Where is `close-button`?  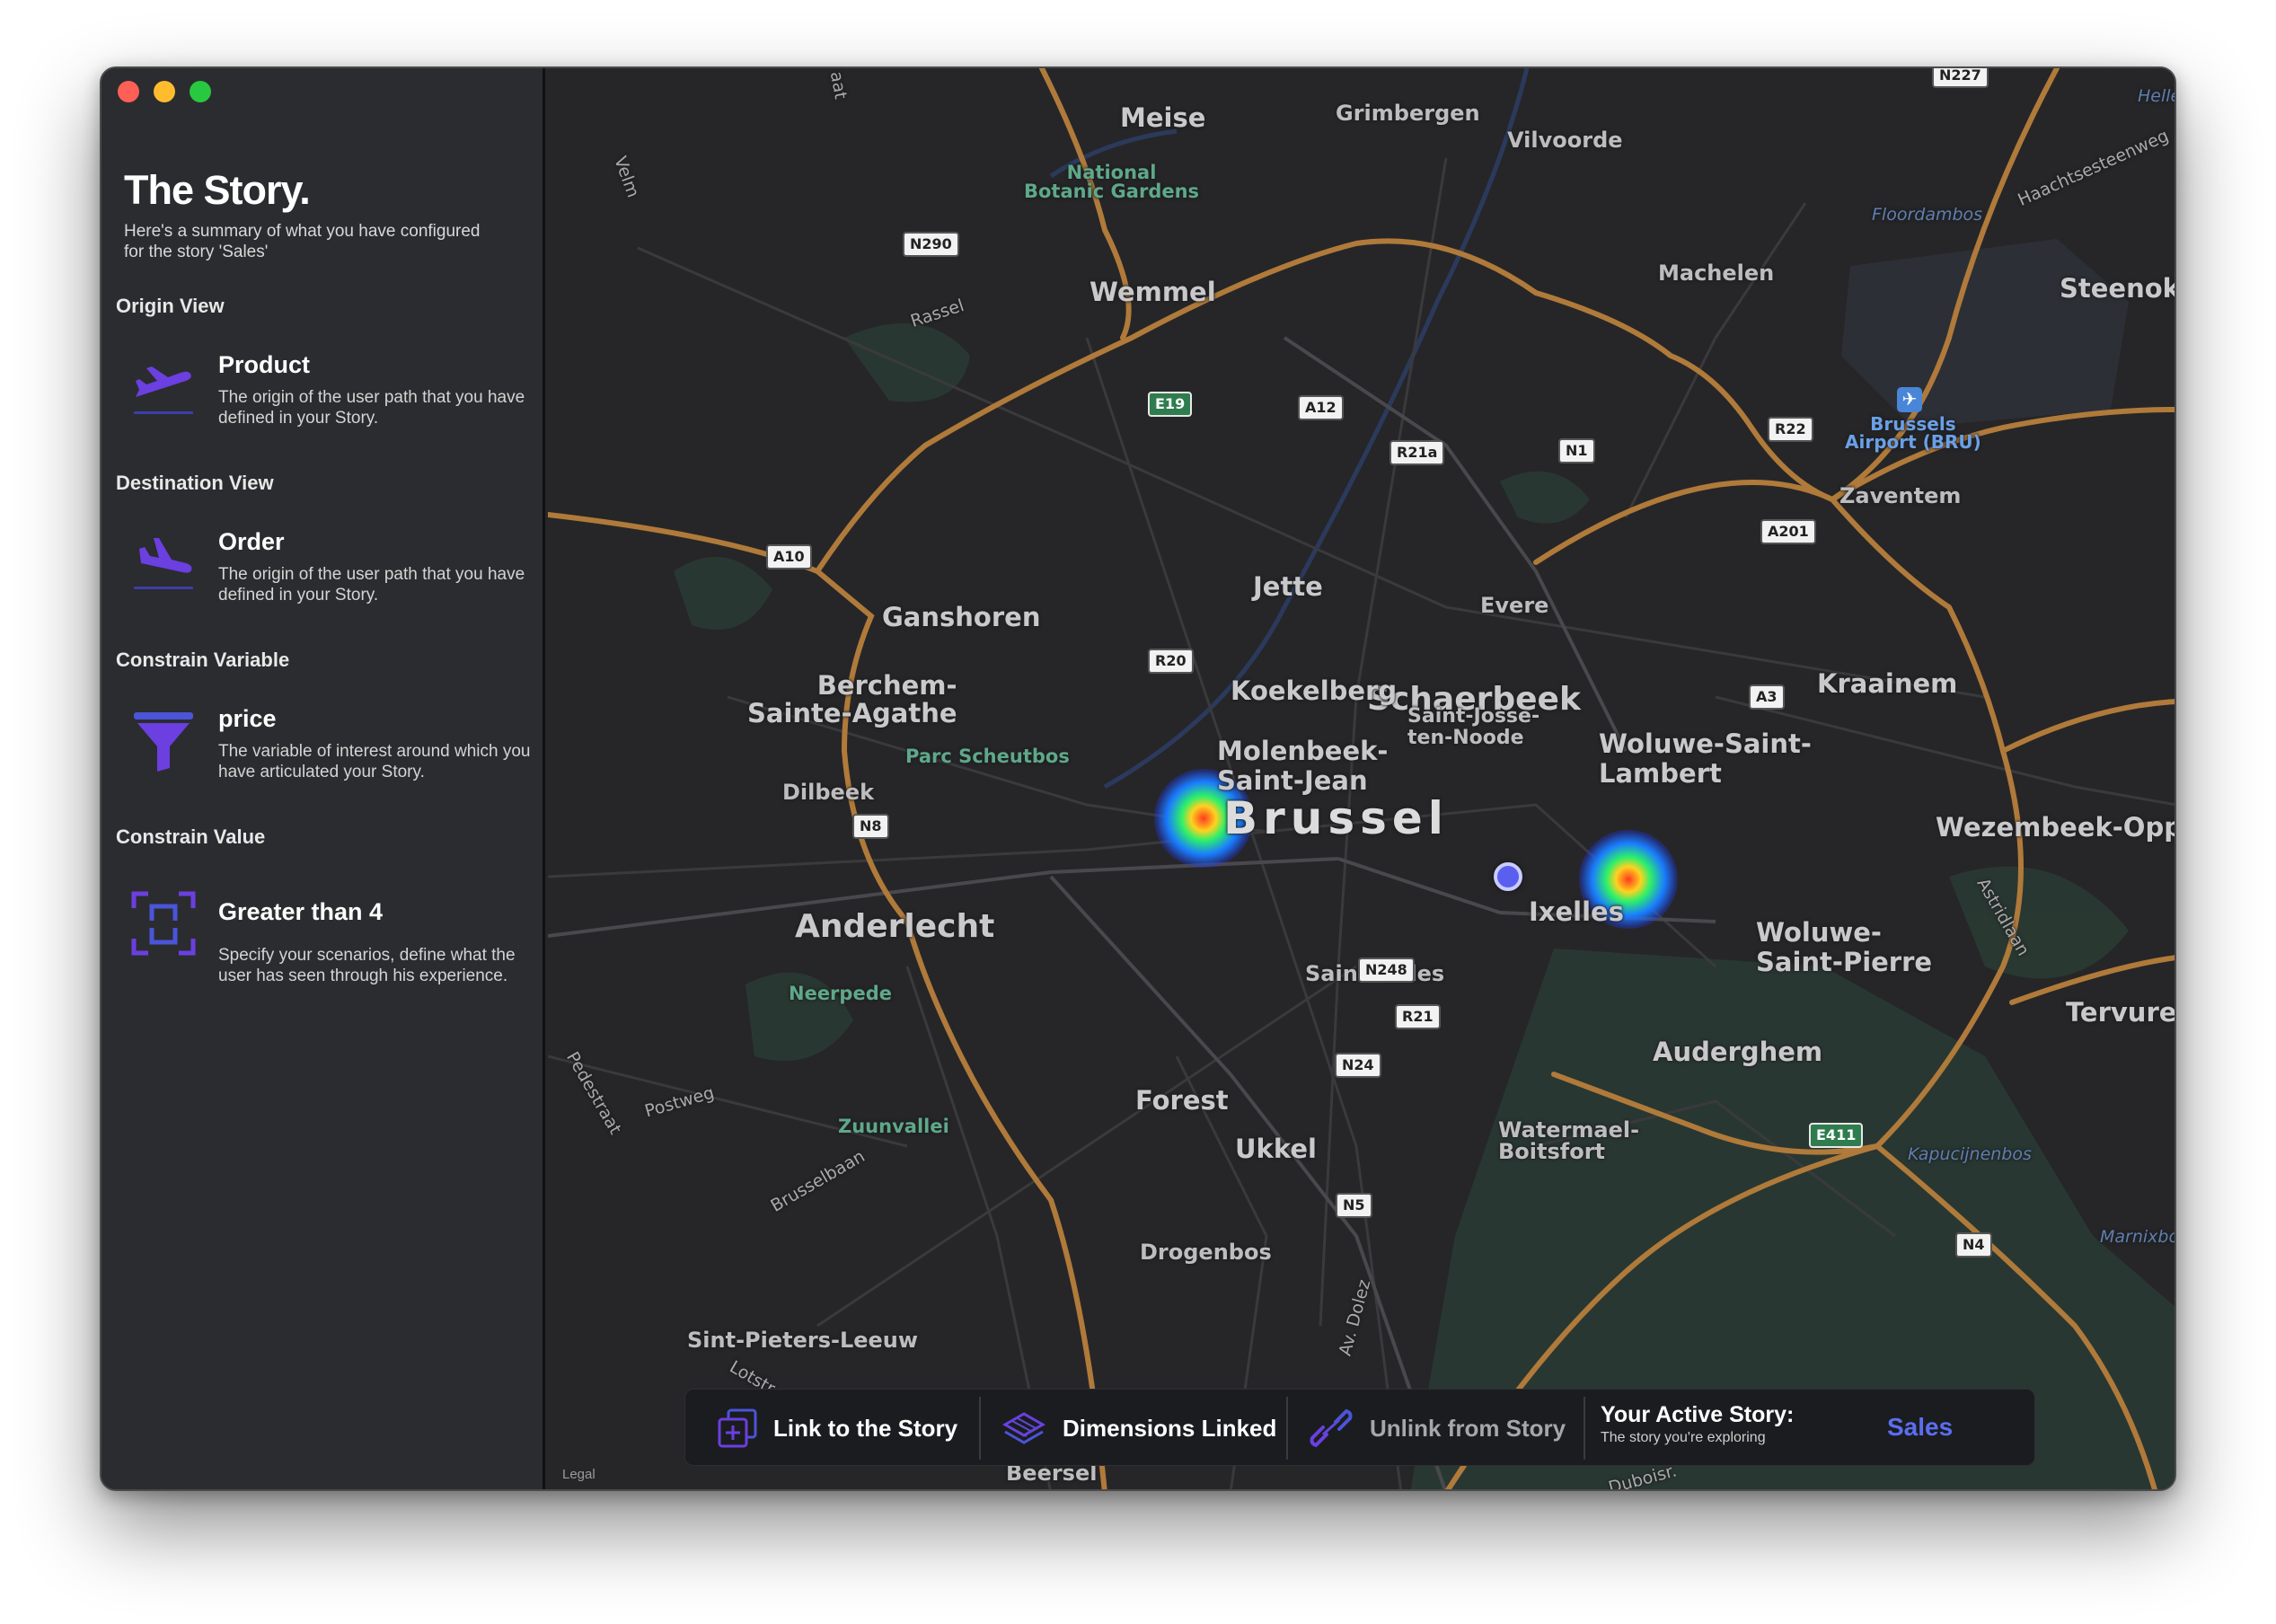 close-button is located at coordinates (128, 91).